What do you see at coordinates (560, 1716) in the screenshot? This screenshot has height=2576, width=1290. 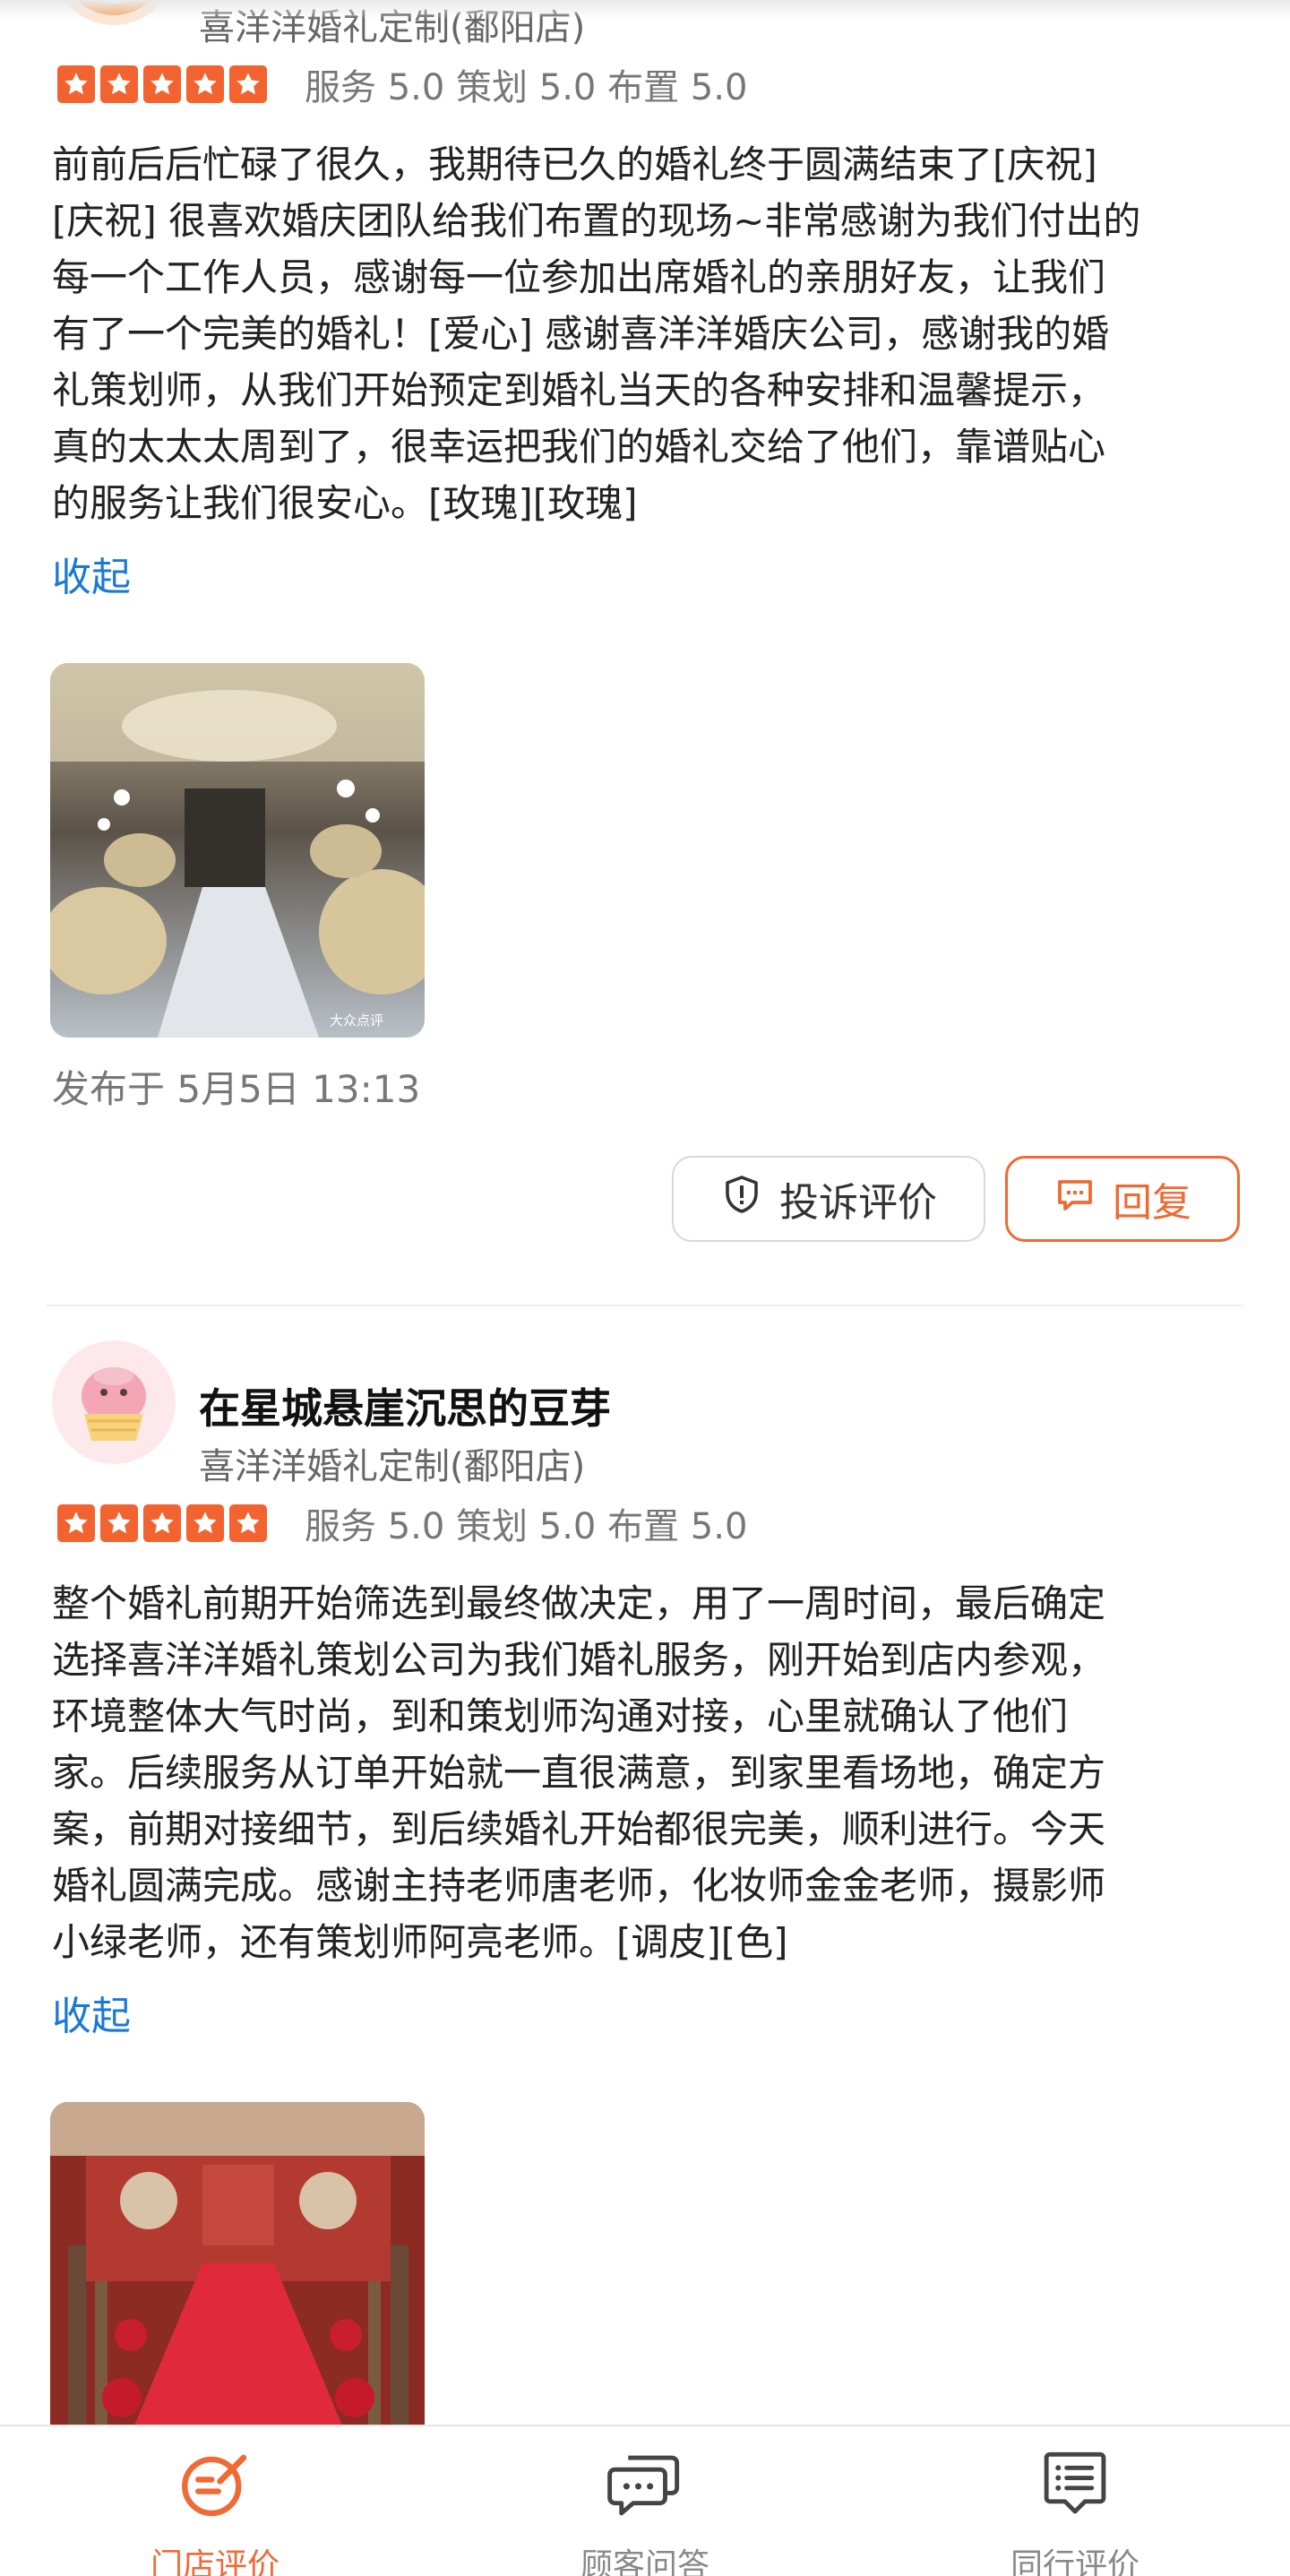 I see `review-text-line: 环境整体大气时尚，到和策划师沟通对接，心里就确认了他们` at bounding box center [560, 1716].